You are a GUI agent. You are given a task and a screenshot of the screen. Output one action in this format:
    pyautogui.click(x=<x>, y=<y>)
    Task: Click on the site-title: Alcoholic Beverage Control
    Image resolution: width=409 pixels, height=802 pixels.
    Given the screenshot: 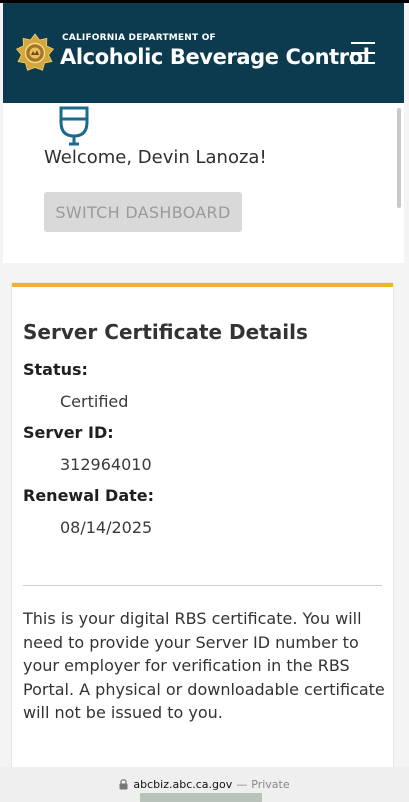 What is the action you would take?
    pyautogui.click(x=215, y=57)
    